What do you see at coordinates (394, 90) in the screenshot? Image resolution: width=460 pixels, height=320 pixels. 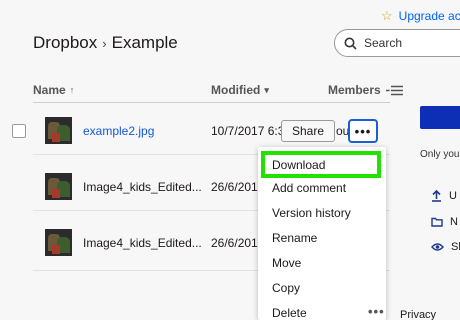 I see `list-view-icon` at bounding box center [394, 90].